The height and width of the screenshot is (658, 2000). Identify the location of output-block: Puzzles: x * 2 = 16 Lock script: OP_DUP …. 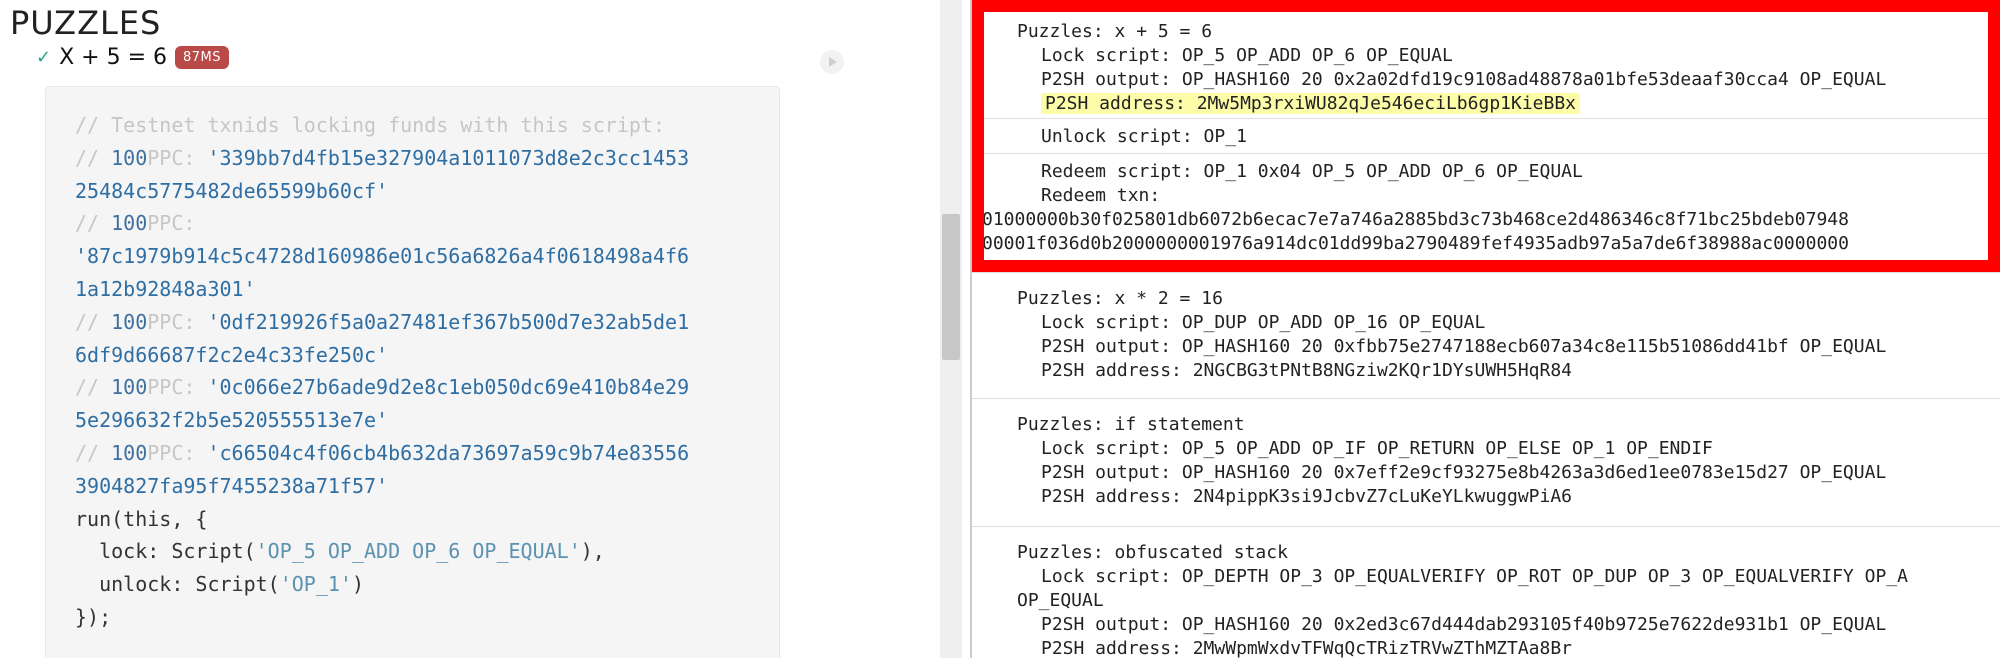
(1486, 330).